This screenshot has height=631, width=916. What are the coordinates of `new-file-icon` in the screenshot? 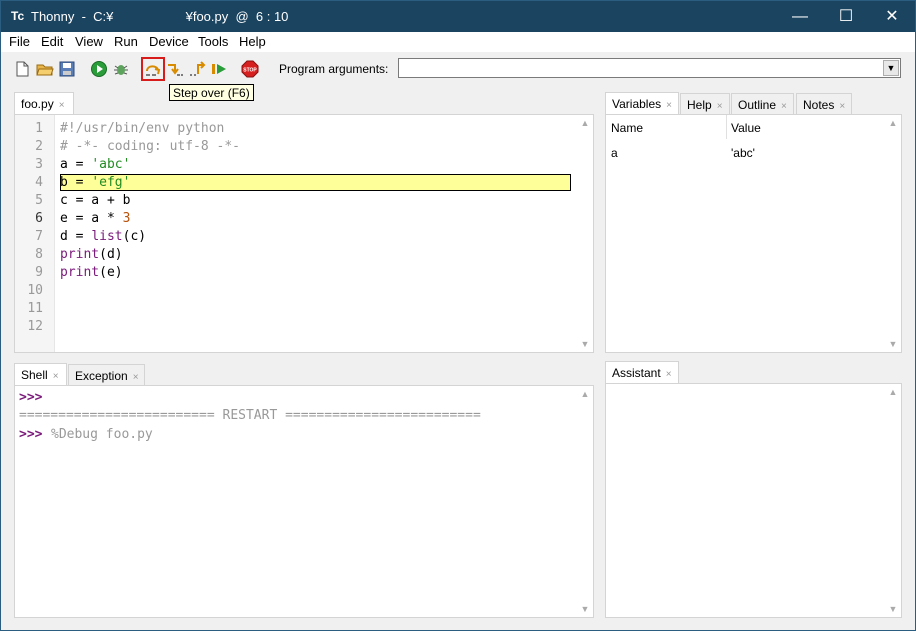 It's located at (22, 69).